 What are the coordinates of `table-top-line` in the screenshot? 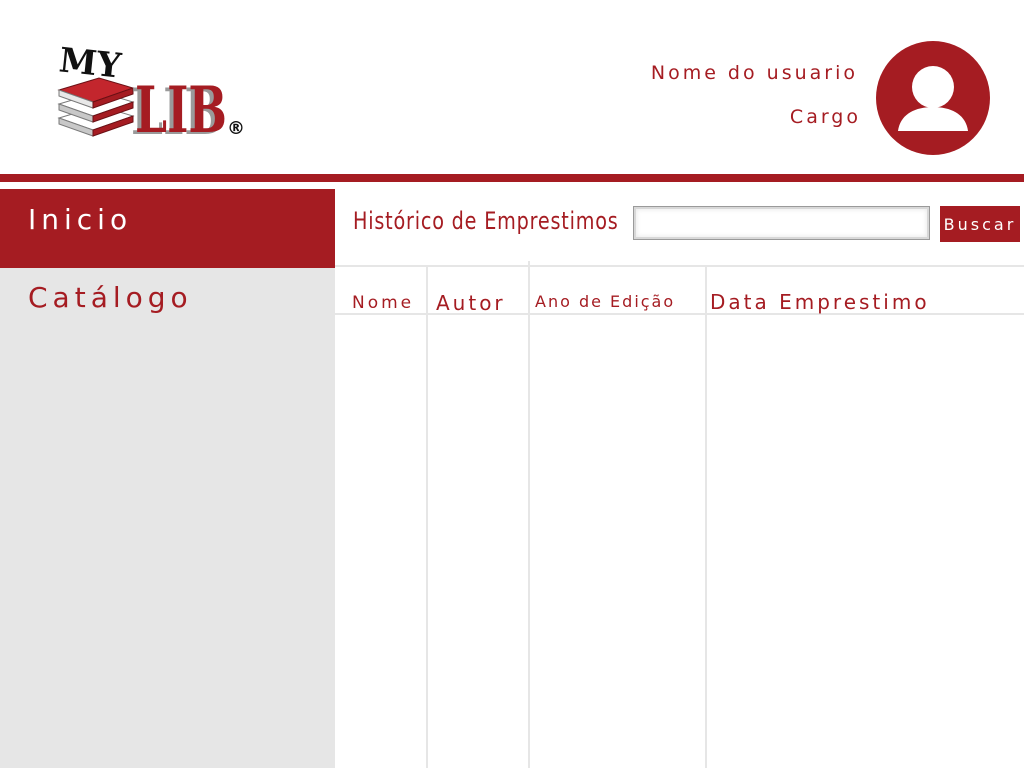 It's located at (679, 266).